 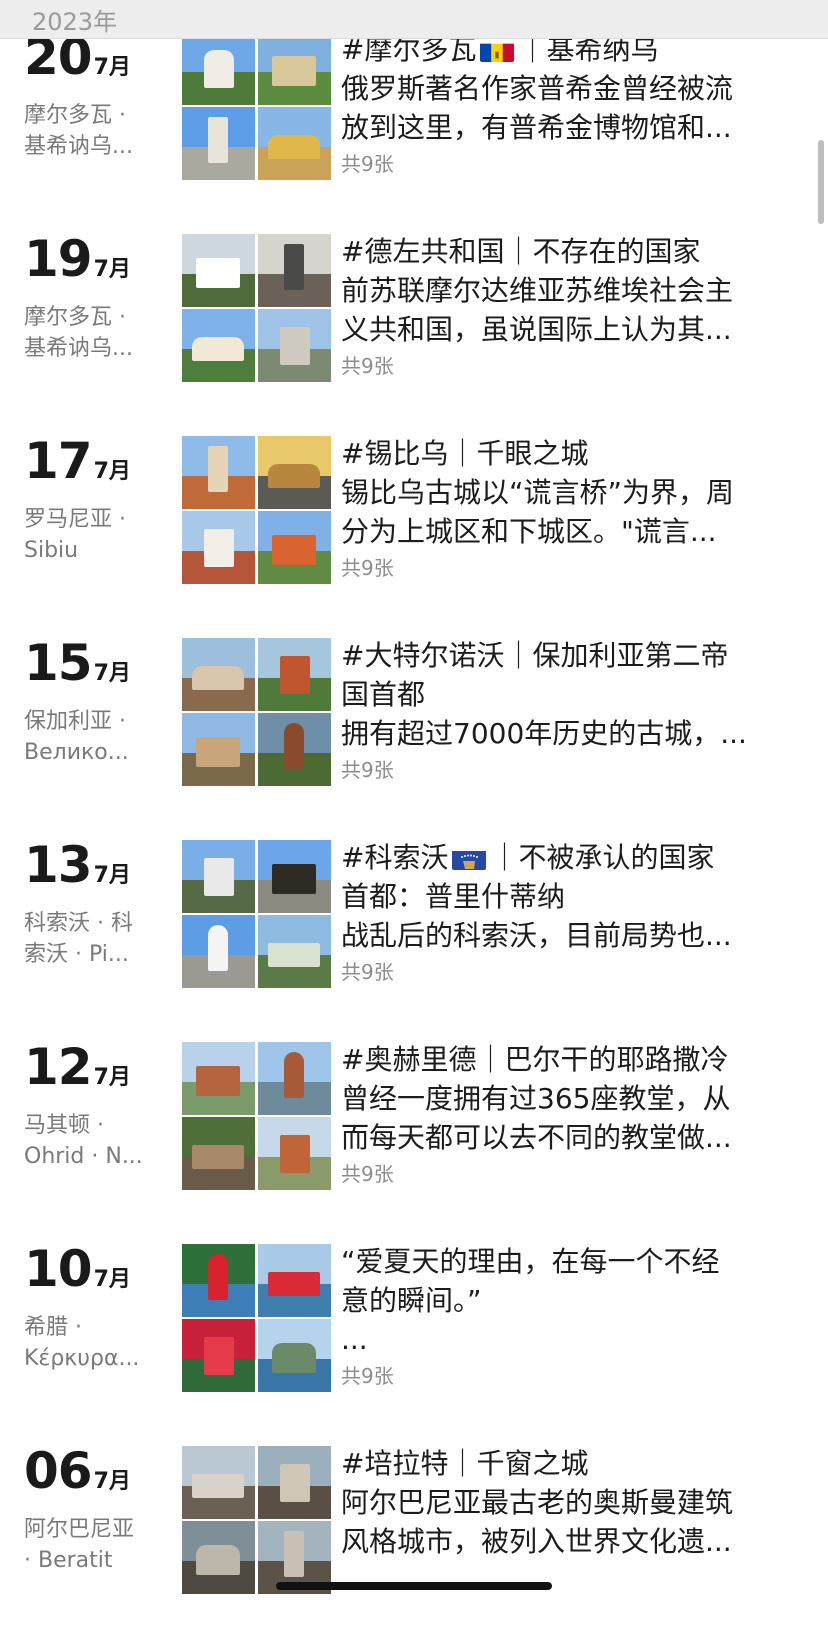 I want to click on entry-title: #大特尔诺沃｜保加利亚第二帝, so click(x=576, y=655).